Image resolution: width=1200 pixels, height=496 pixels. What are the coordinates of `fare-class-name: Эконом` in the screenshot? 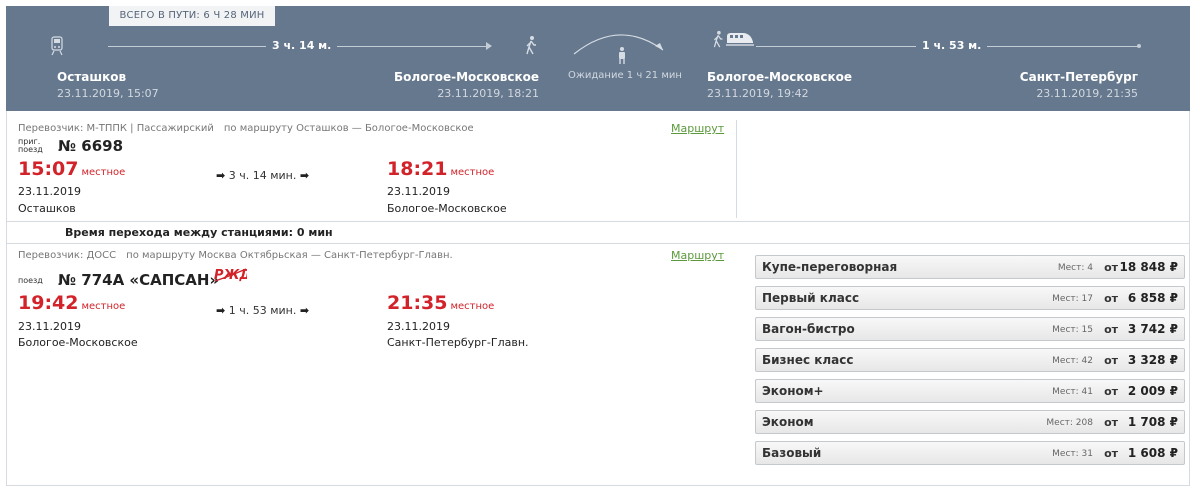 It's located at (788, 422).